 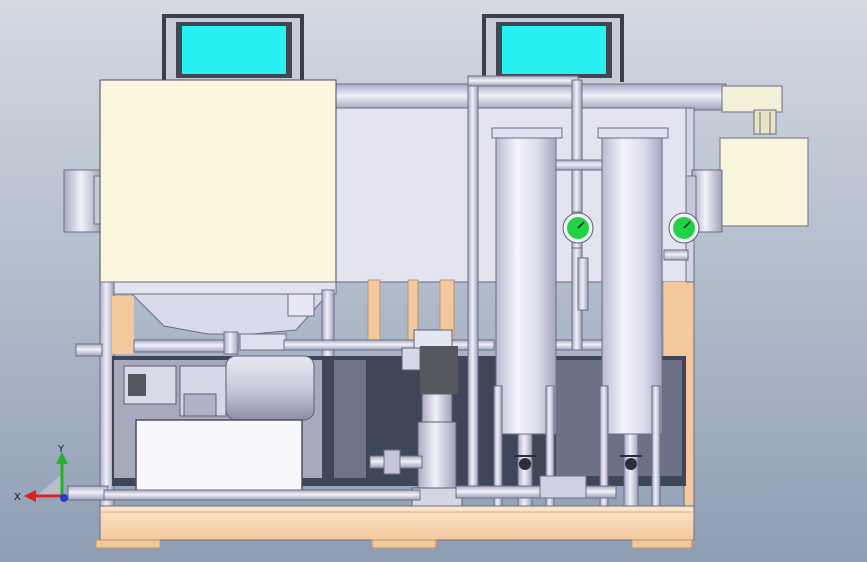 I want to click on triad-x-label: X, so click(x=17, y=497).